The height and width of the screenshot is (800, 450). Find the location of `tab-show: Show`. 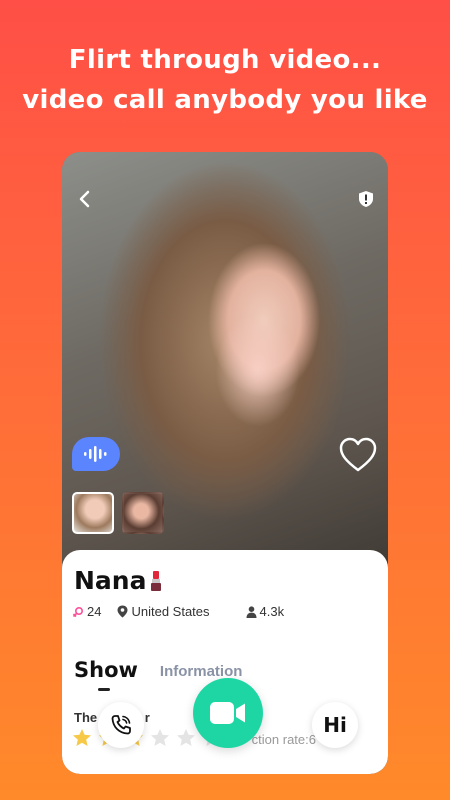

tab-show: Show is located at coordinates (106, 674).